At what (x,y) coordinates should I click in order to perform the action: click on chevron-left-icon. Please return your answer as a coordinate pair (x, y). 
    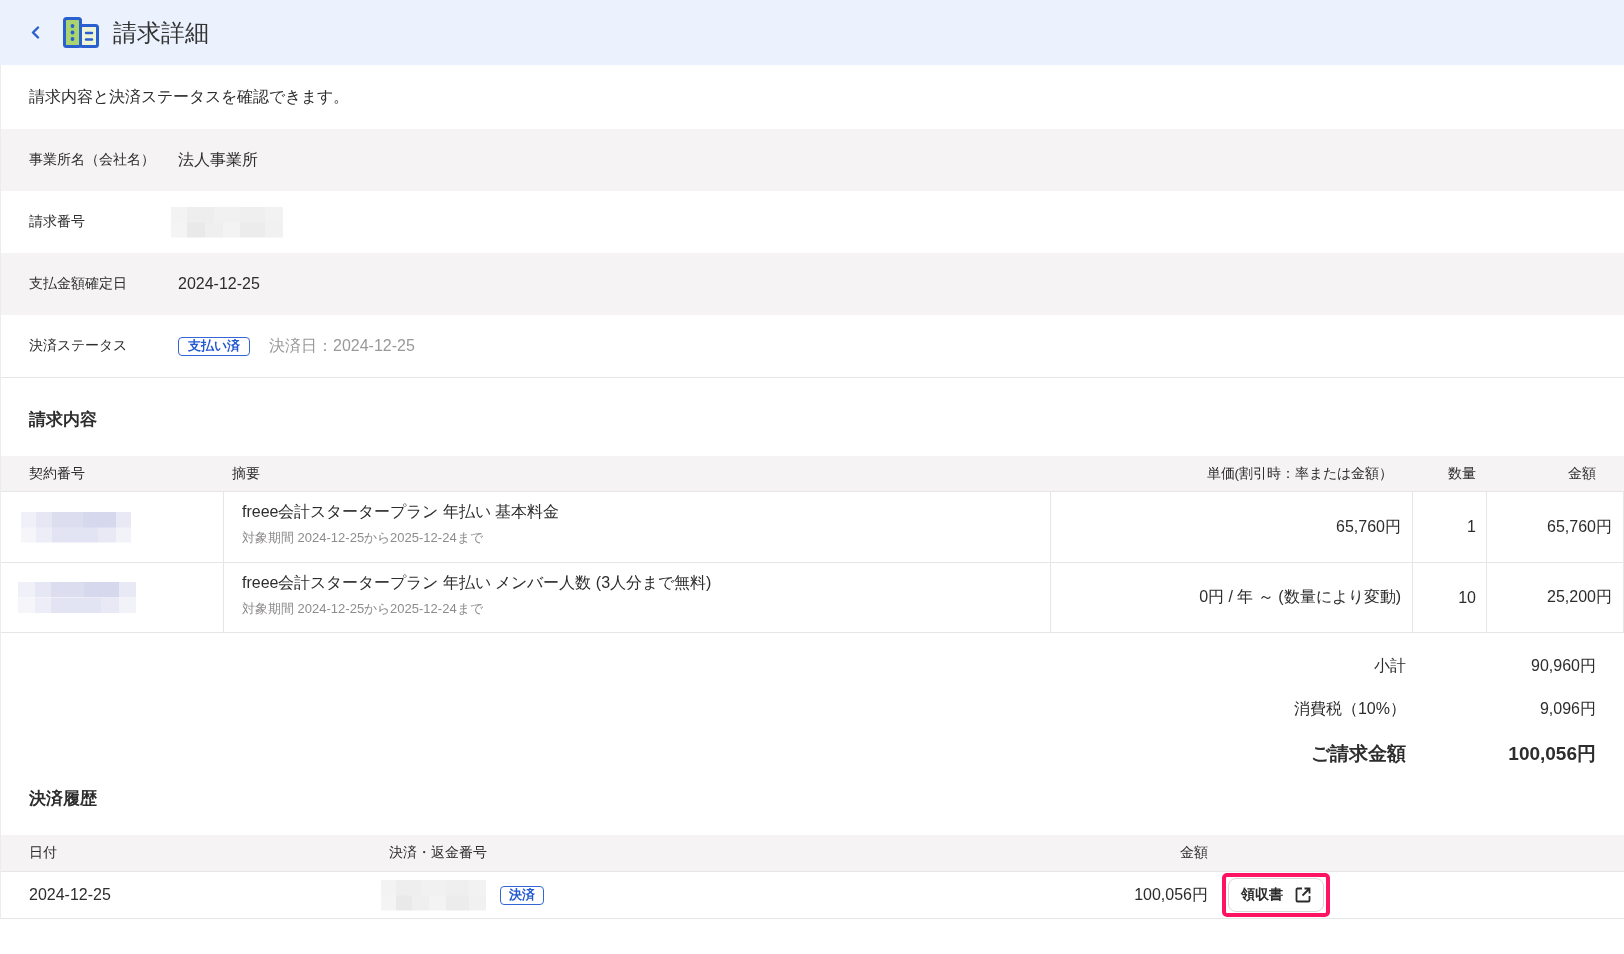
    Looking at the image, I should click on (35, 32).